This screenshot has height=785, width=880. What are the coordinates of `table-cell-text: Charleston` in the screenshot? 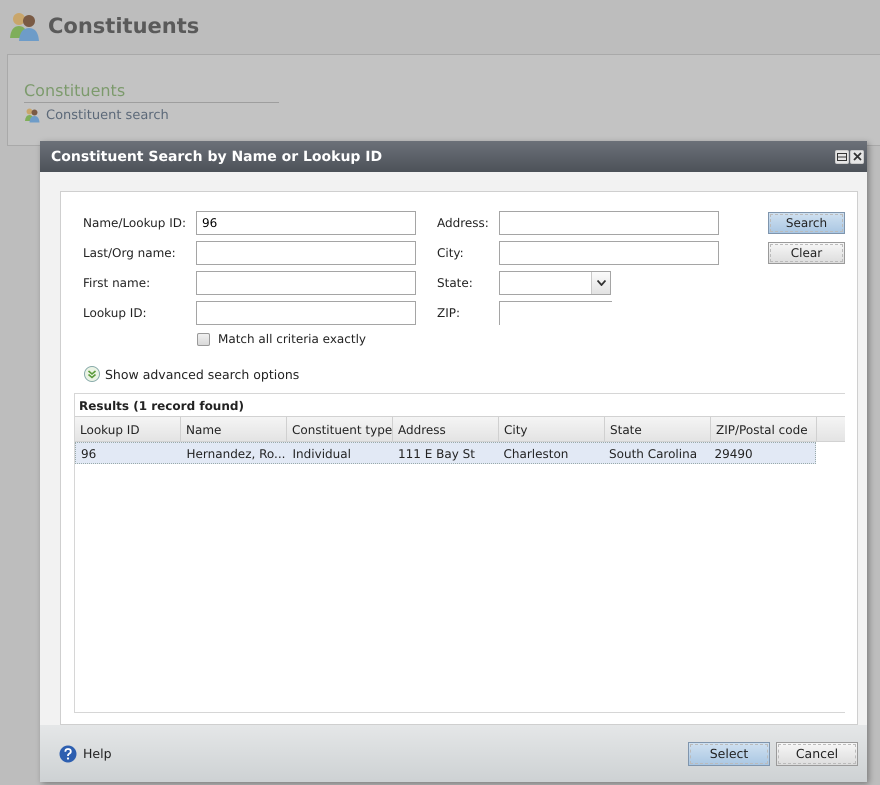 It's located at (536, 454).